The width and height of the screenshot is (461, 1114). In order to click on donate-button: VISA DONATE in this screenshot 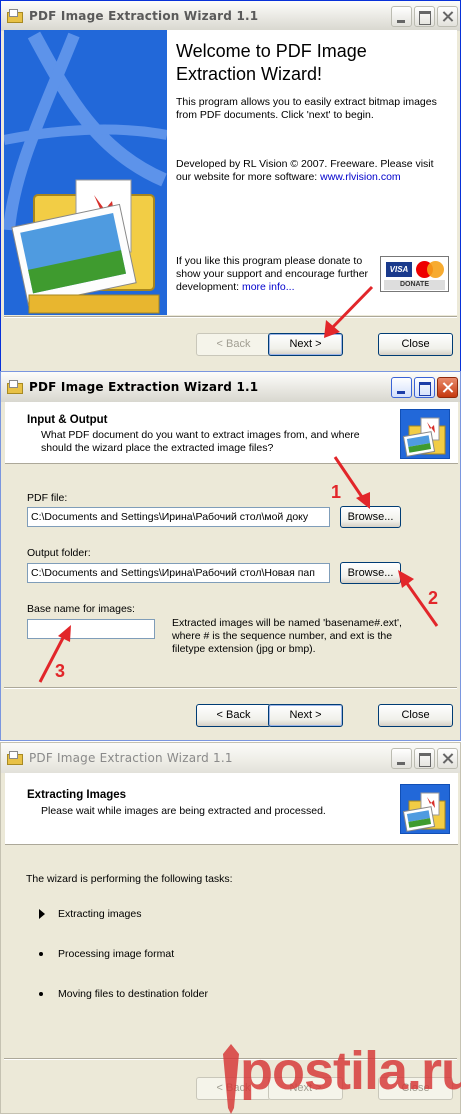, I will do `click(414, 274)`.